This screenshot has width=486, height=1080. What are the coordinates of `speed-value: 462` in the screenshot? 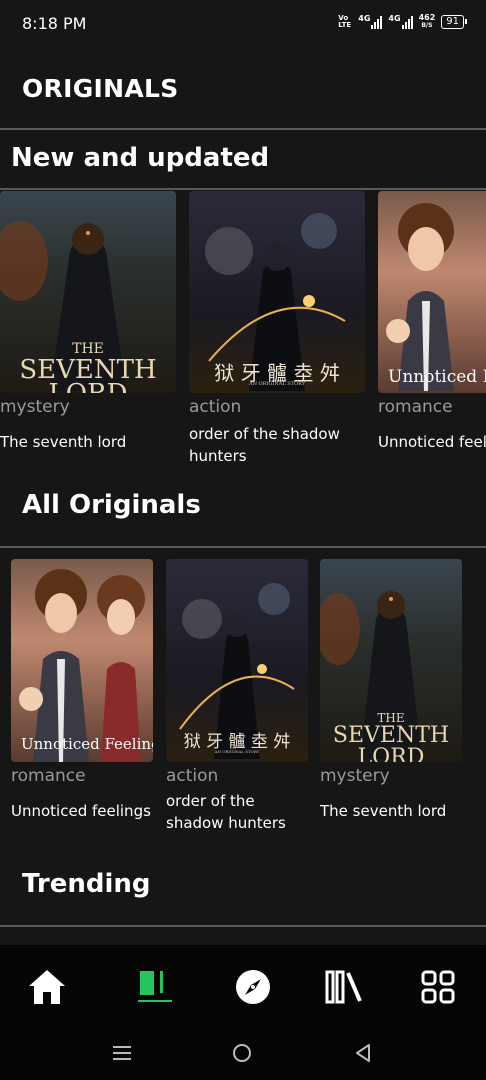 It's located at (427, 17).